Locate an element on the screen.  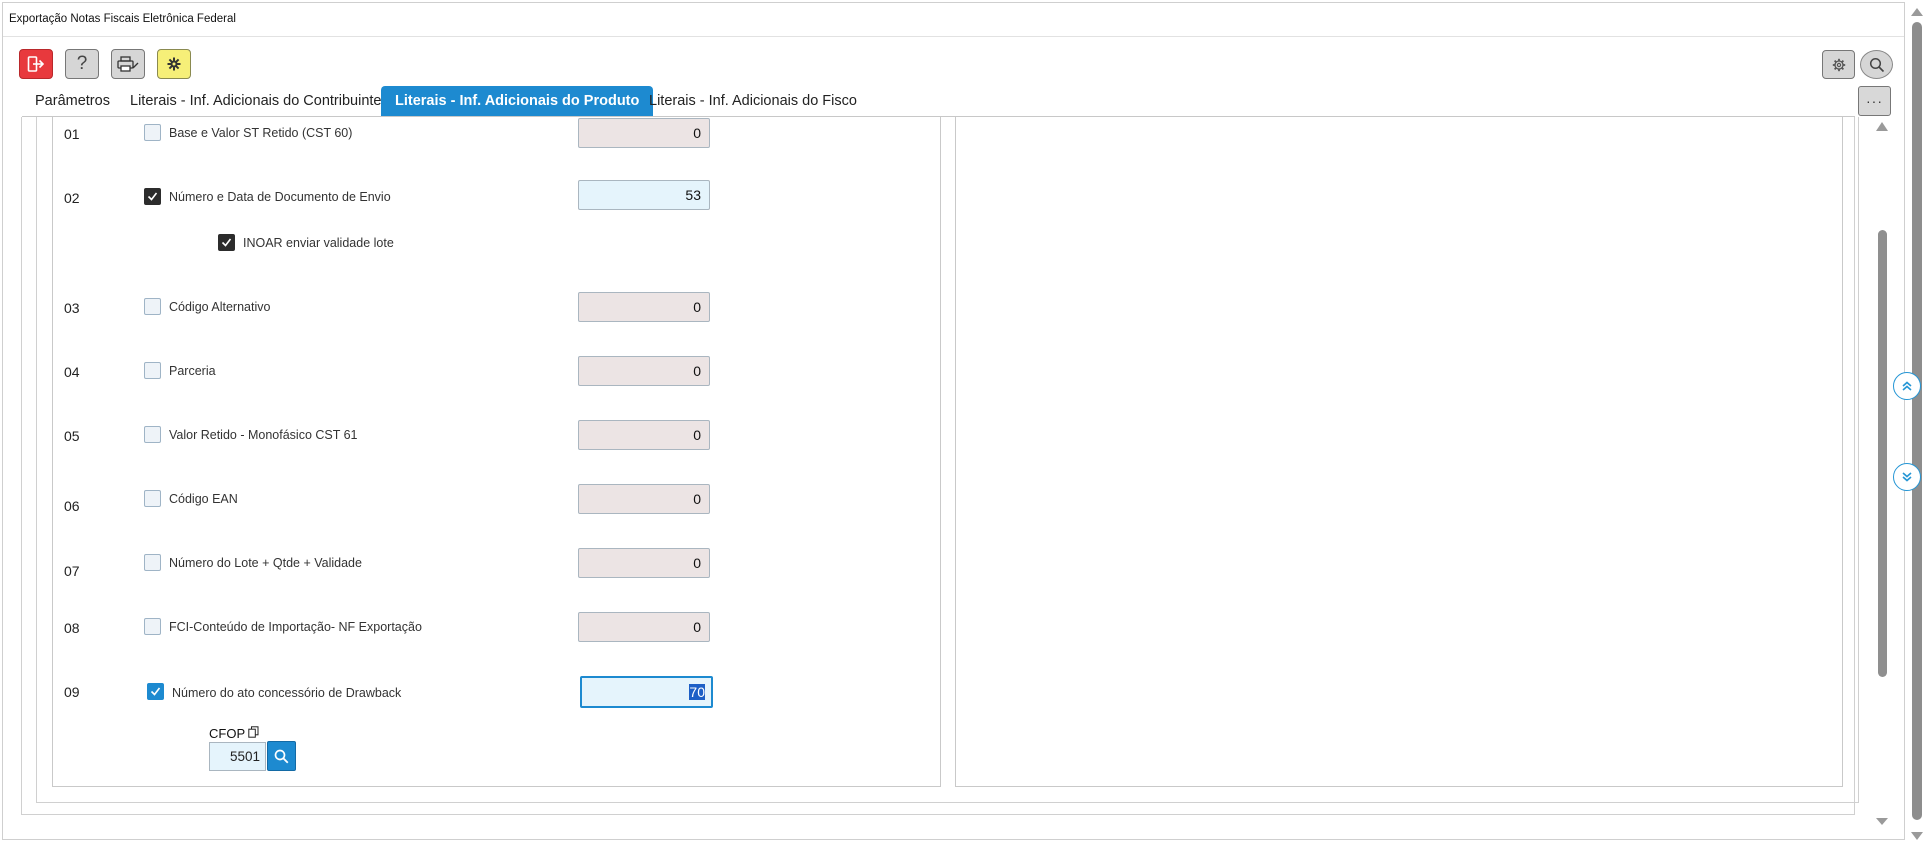
more-options-button: ··· is located at coordinates (1874, 101).